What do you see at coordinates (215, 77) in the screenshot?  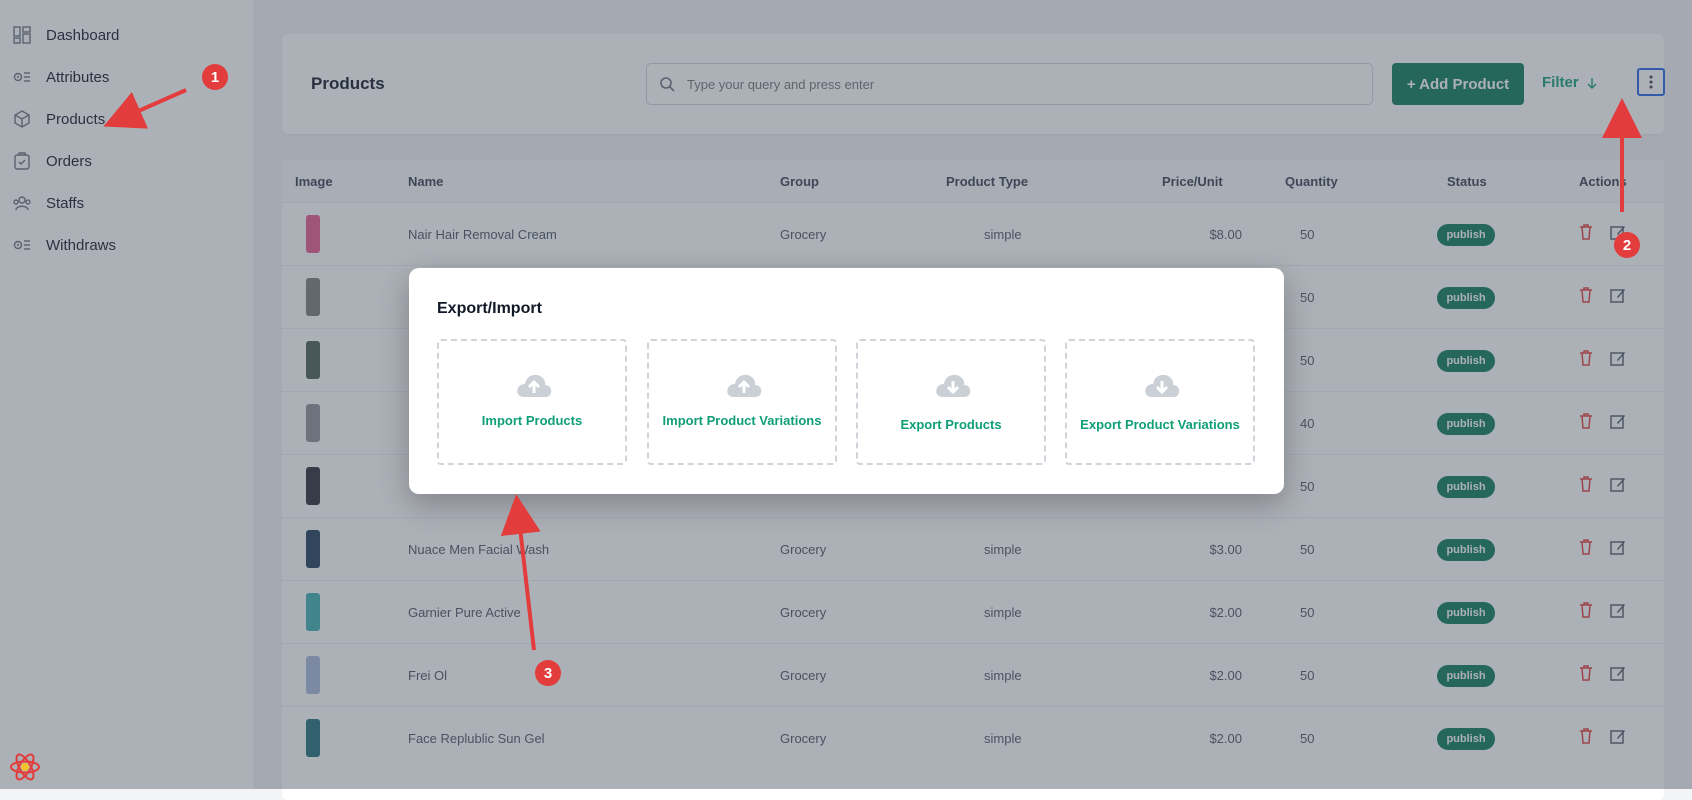 I see `annotation-marker-1: 1` at bounding box center [215, 77].